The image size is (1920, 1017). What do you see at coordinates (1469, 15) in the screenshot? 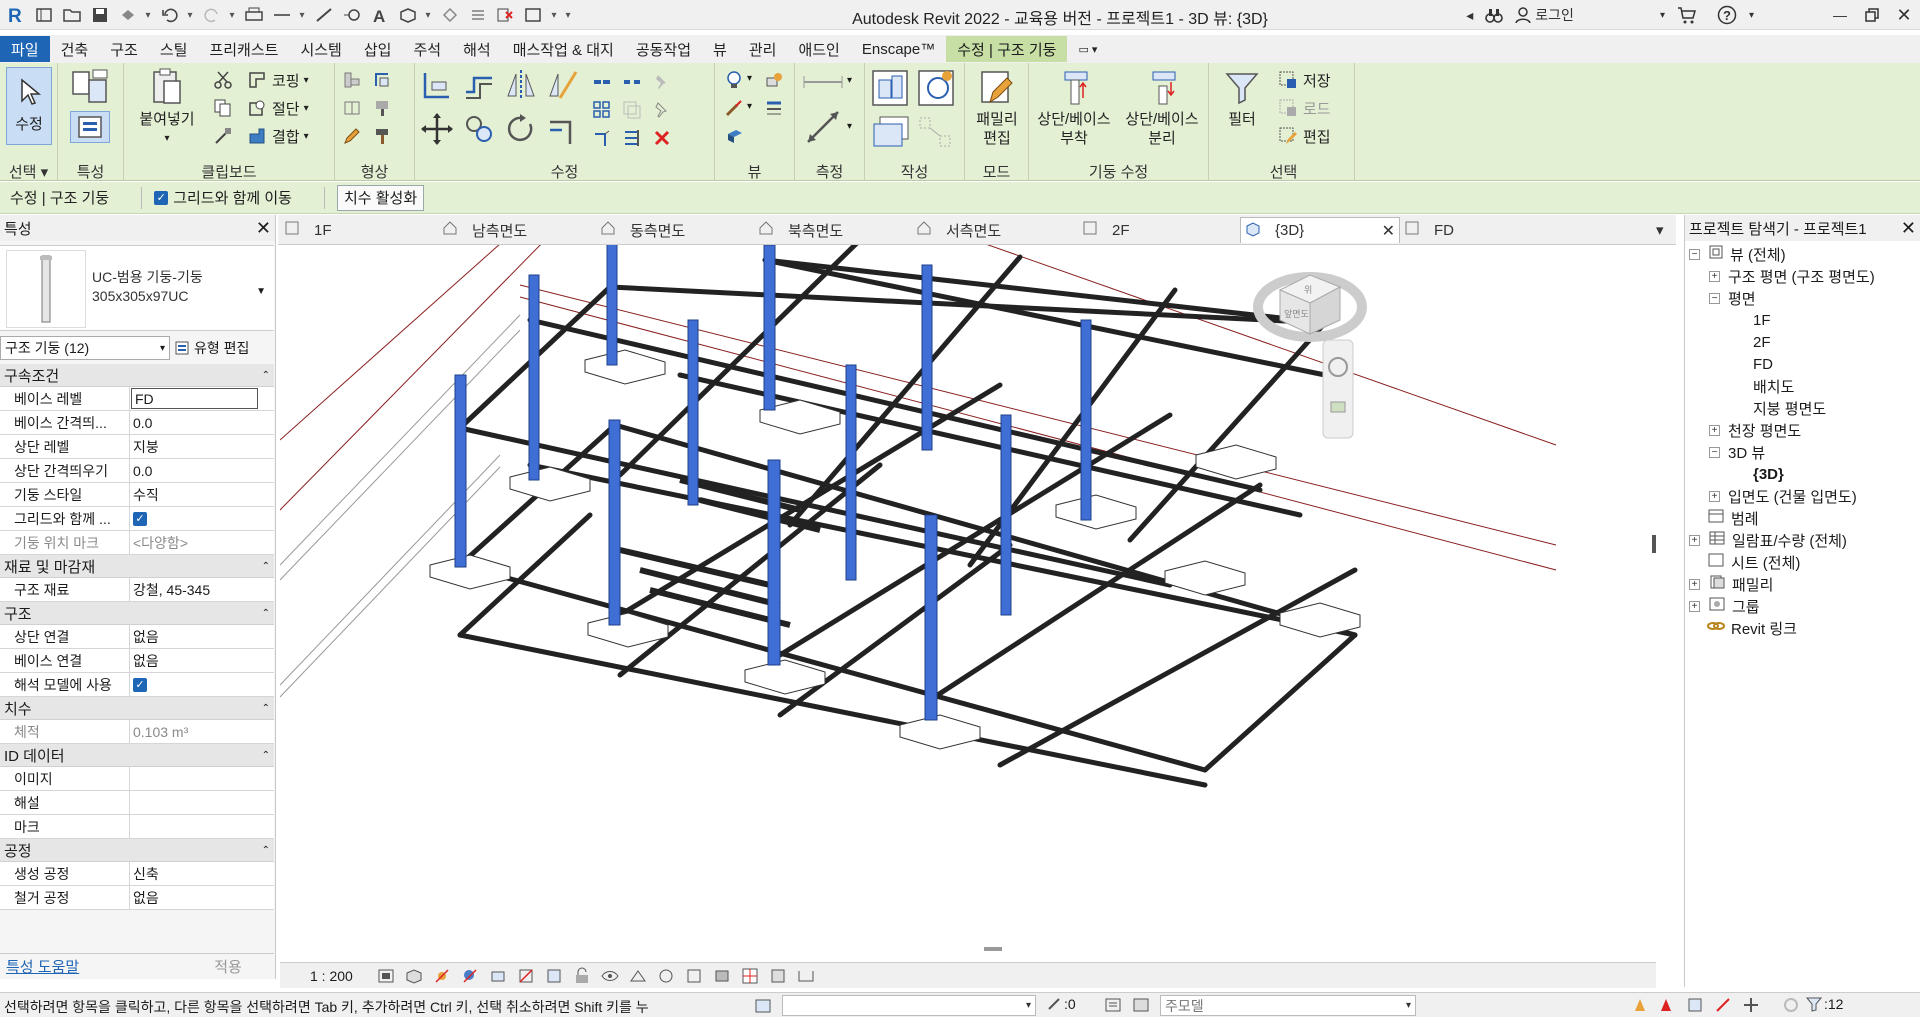
I see `arrow-left-icon: ◂` at bounding box center [1469, 15].